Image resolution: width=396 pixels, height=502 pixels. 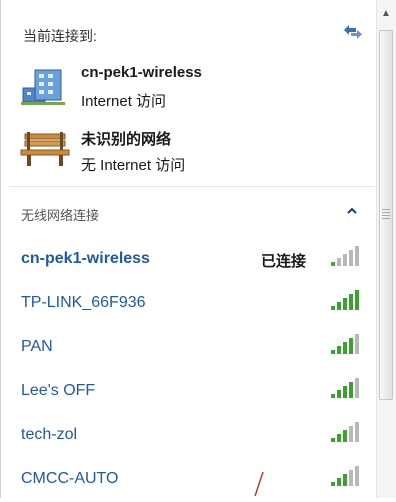 I want to click on wifi-network-item: PAN, so click(x=192, y=348).